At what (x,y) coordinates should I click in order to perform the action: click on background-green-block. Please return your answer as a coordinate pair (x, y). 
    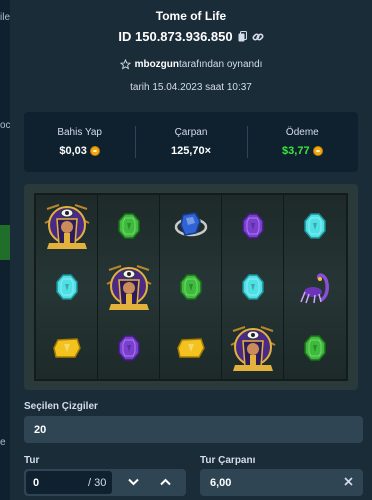
    Looking at the image, I should click on (5, 242).